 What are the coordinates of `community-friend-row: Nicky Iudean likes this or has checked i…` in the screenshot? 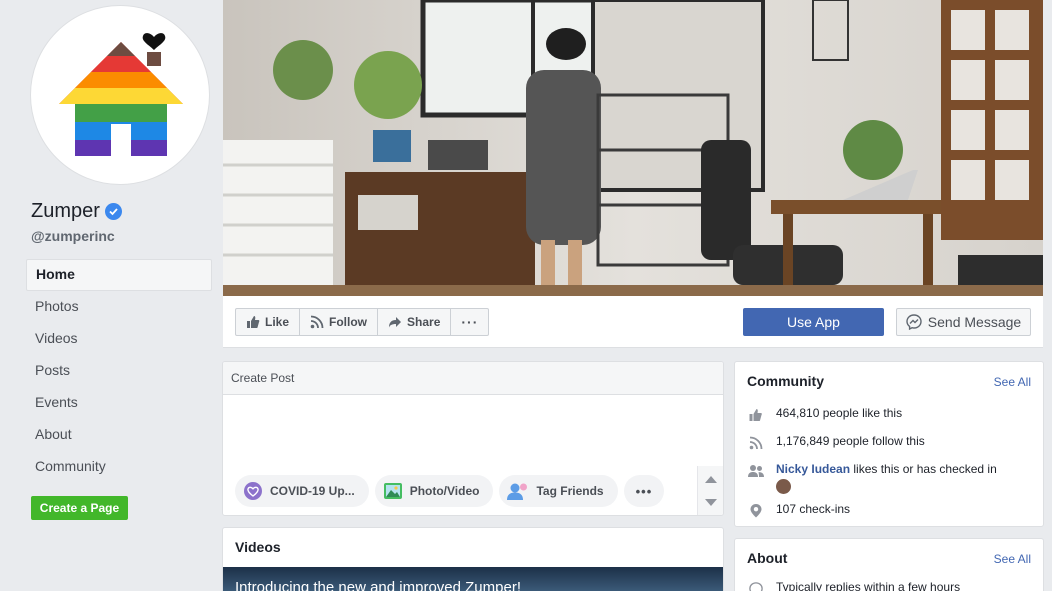 It's located at (872, 479).